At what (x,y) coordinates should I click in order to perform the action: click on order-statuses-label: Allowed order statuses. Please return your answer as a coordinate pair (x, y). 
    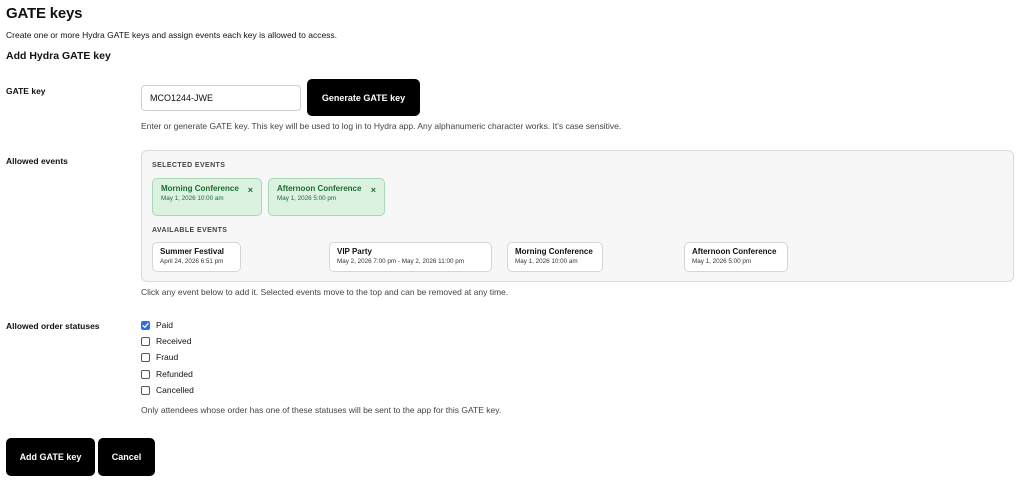
    Looking at the image, I should click on (53, 326).